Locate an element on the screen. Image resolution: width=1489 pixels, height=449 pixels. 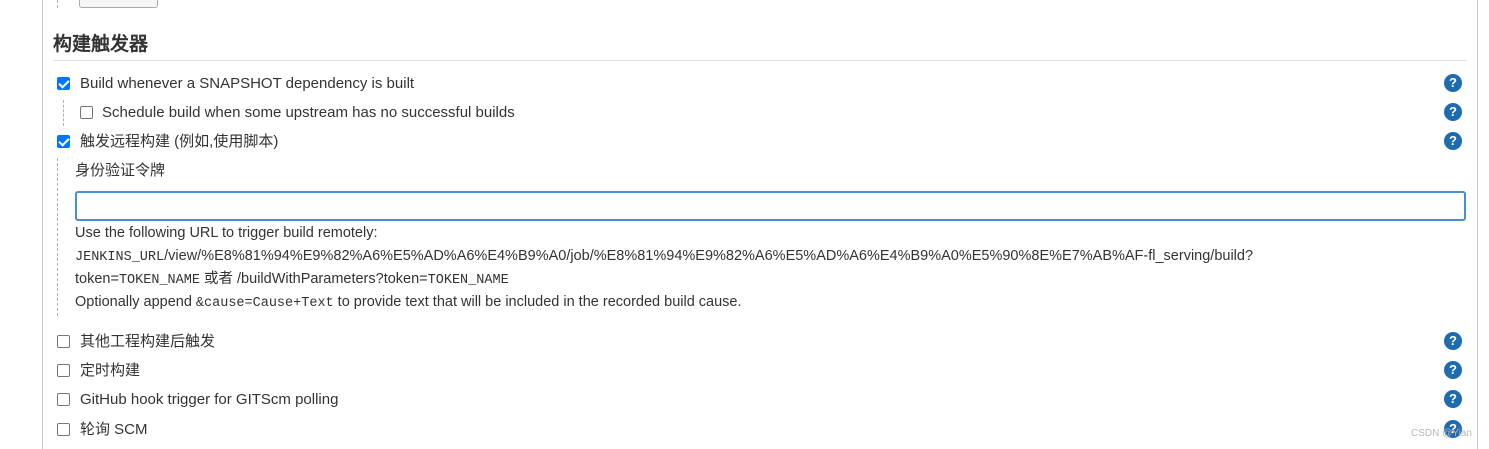
cause-code: &cause=Cause+Text is located at coordinates (264, 303).